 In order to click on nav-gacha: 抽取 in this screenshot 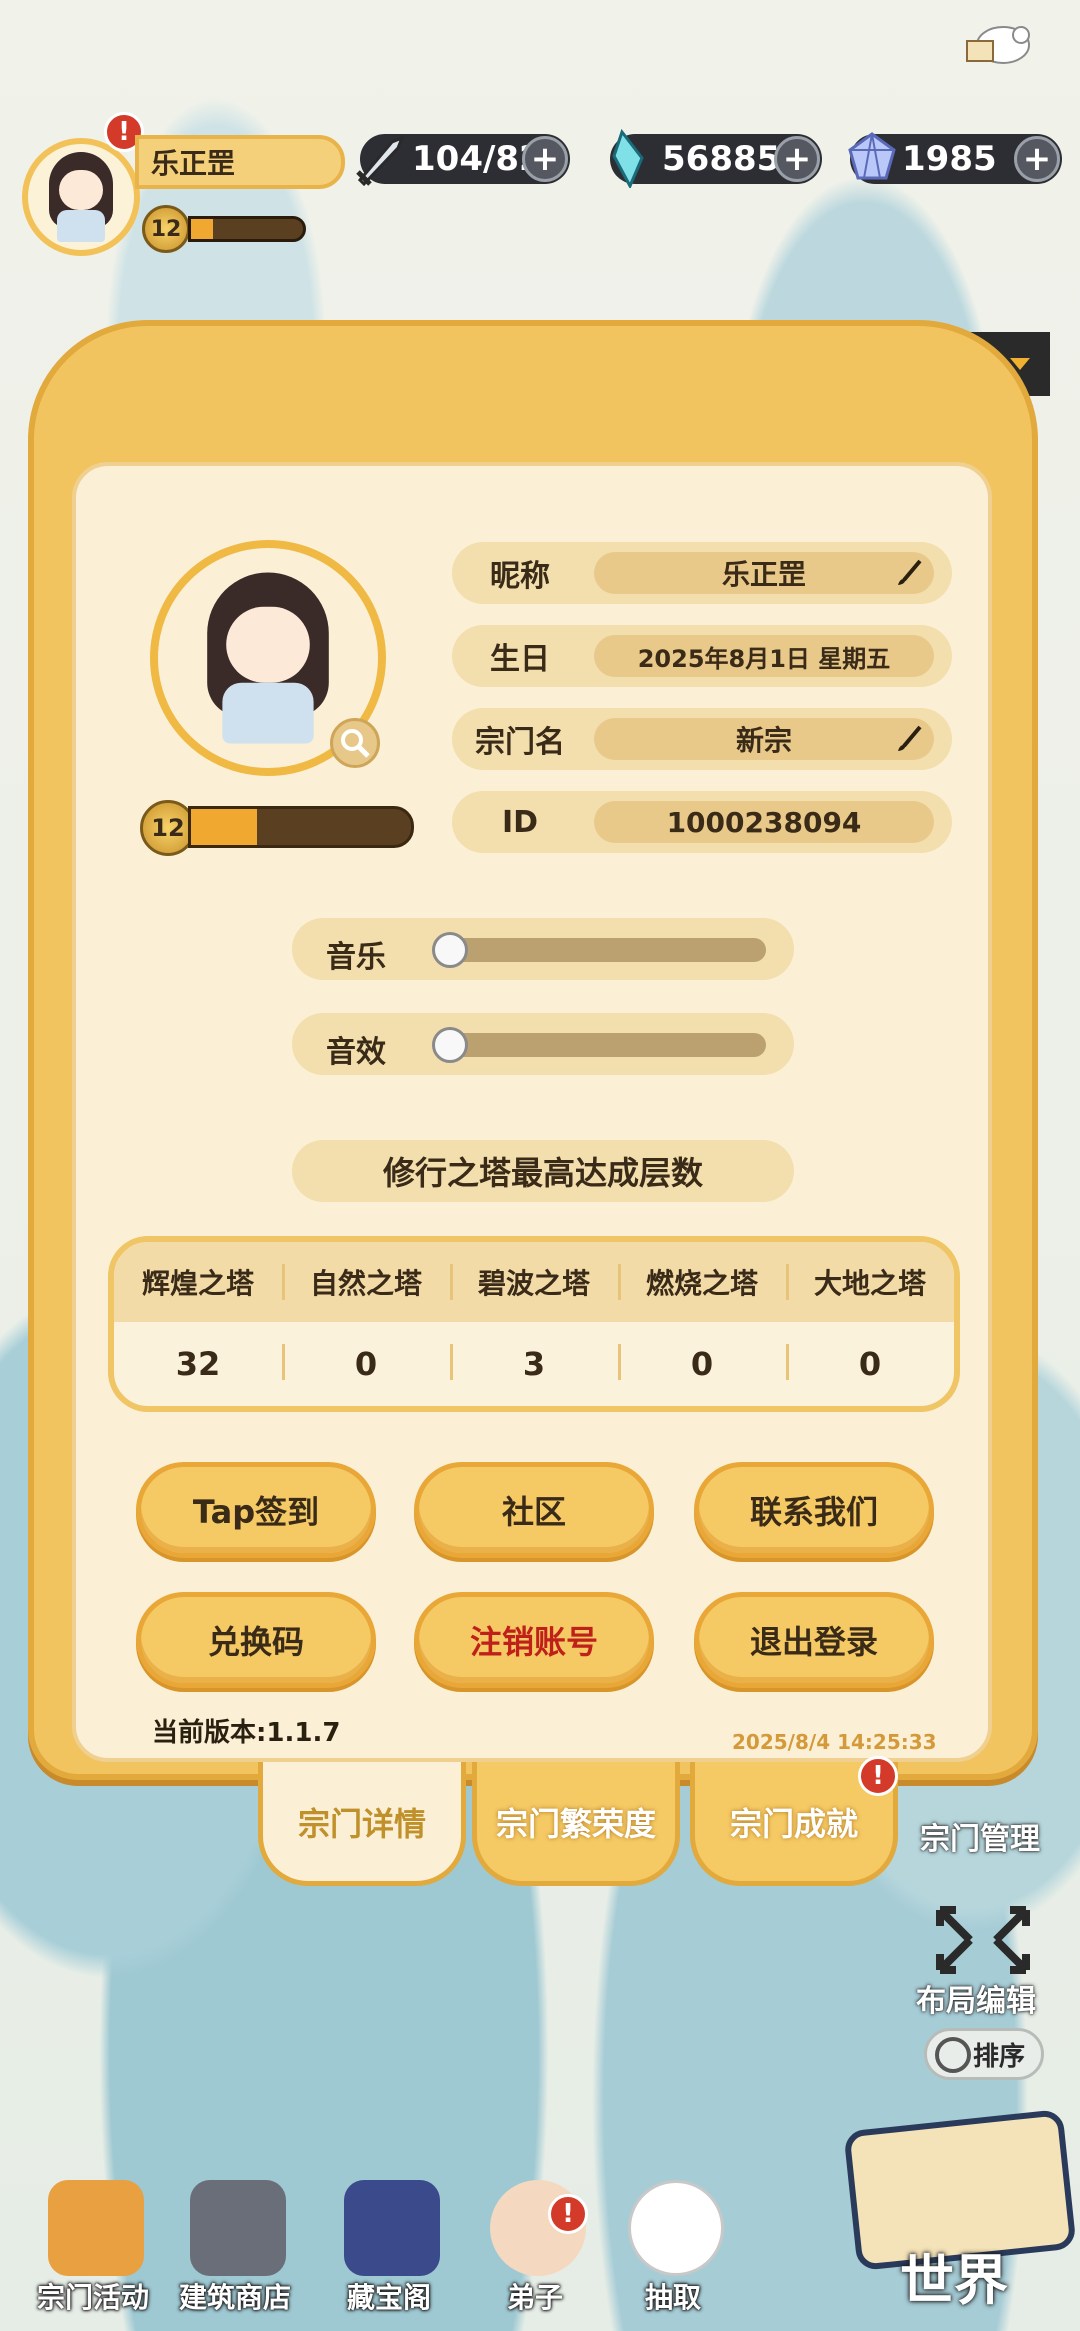, I will do `click(673, 2255)`.